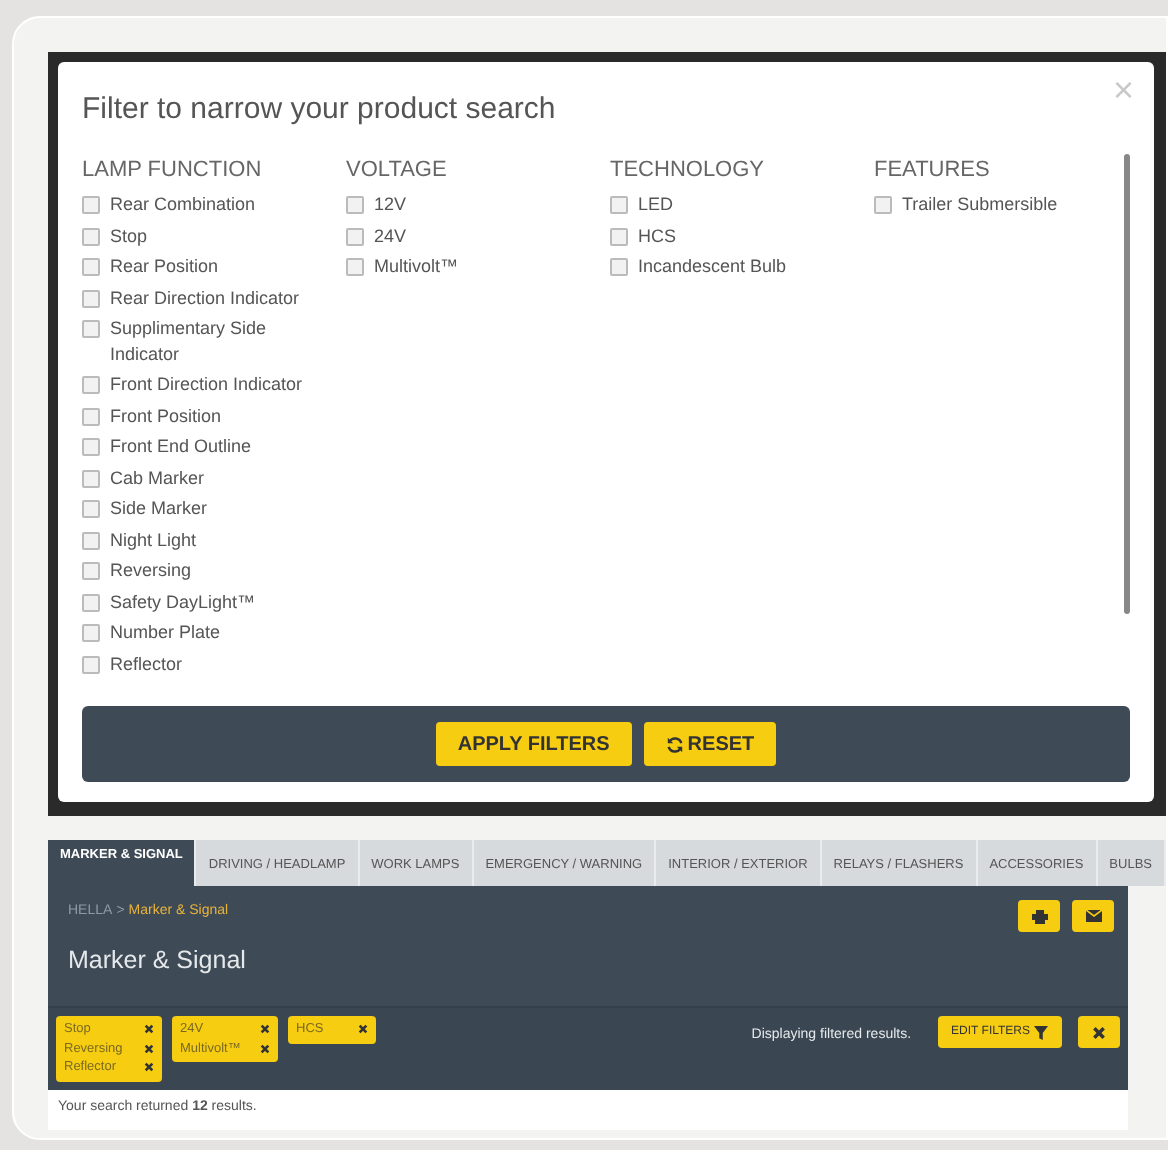  Describe the element at coordinates (173, 170) in the screenshot. I see `column-heading: LAMP FUNCTION` at that location.